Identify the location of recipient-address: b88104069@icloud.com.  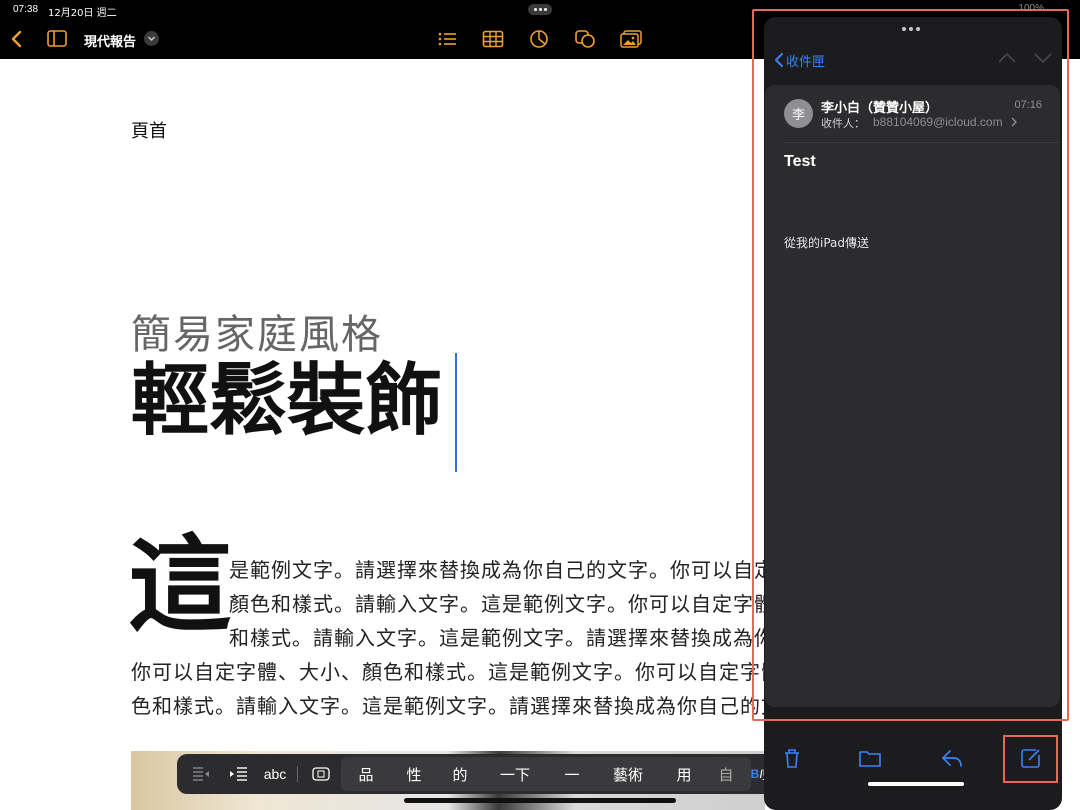
(938, 122).